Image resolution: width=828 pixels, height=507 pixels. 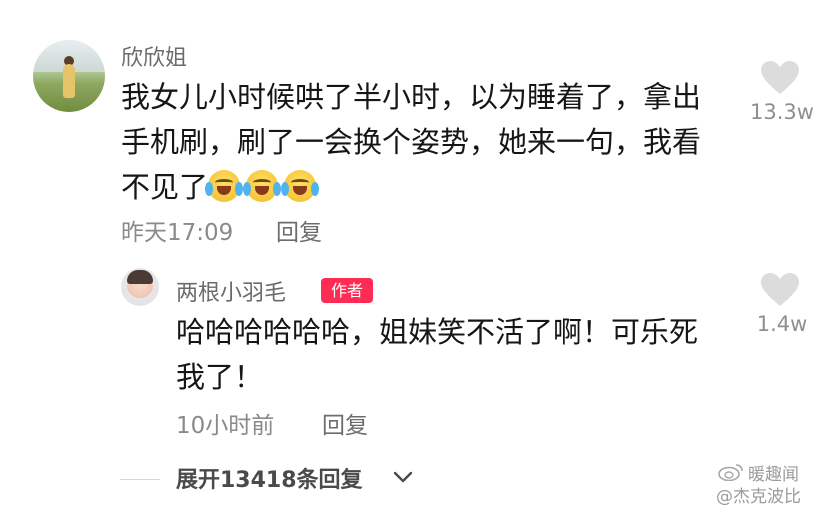 What do you see at coordinates (345, 423) in the screenshot?
I see `reply-reply-button: 回复` at bounding box center [345, 423].